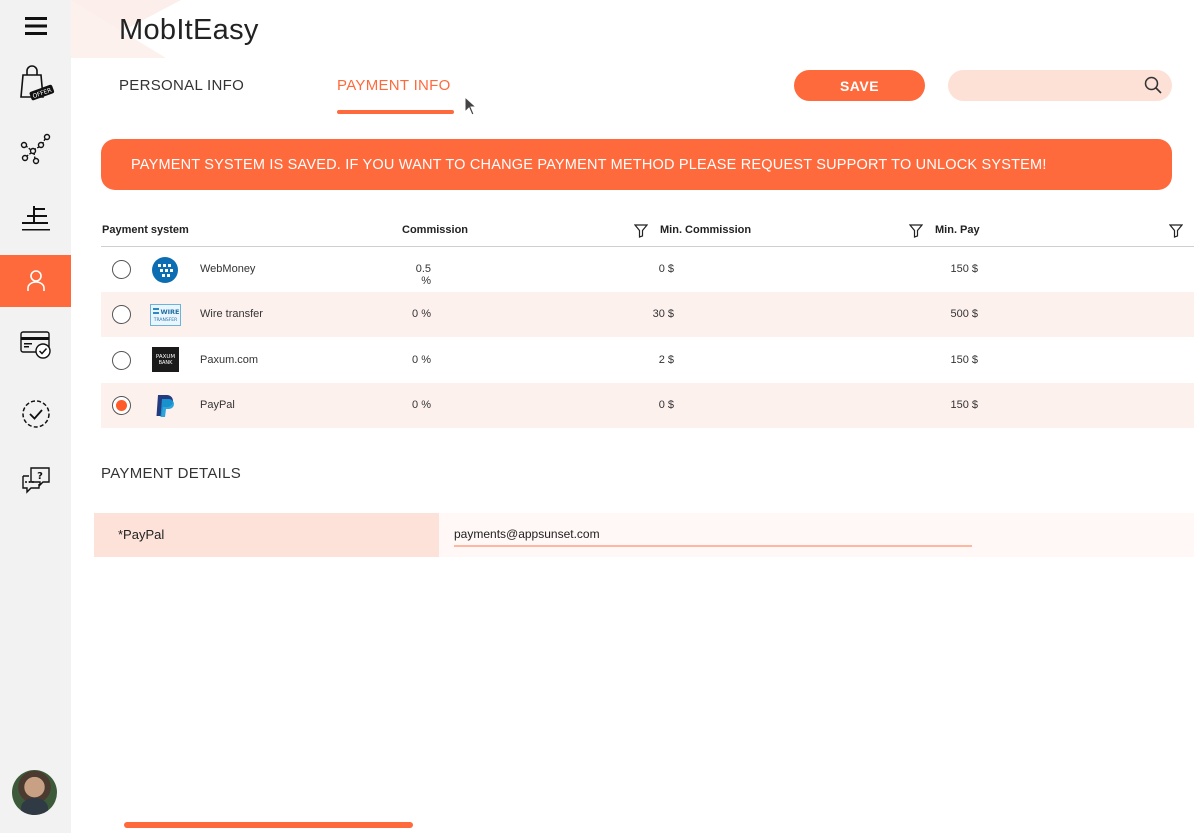 This screenshot has height=833, width=1194. Describe the element at coordinates (165, 270) in the screenshot. I see `webmoney-logo` at that location.